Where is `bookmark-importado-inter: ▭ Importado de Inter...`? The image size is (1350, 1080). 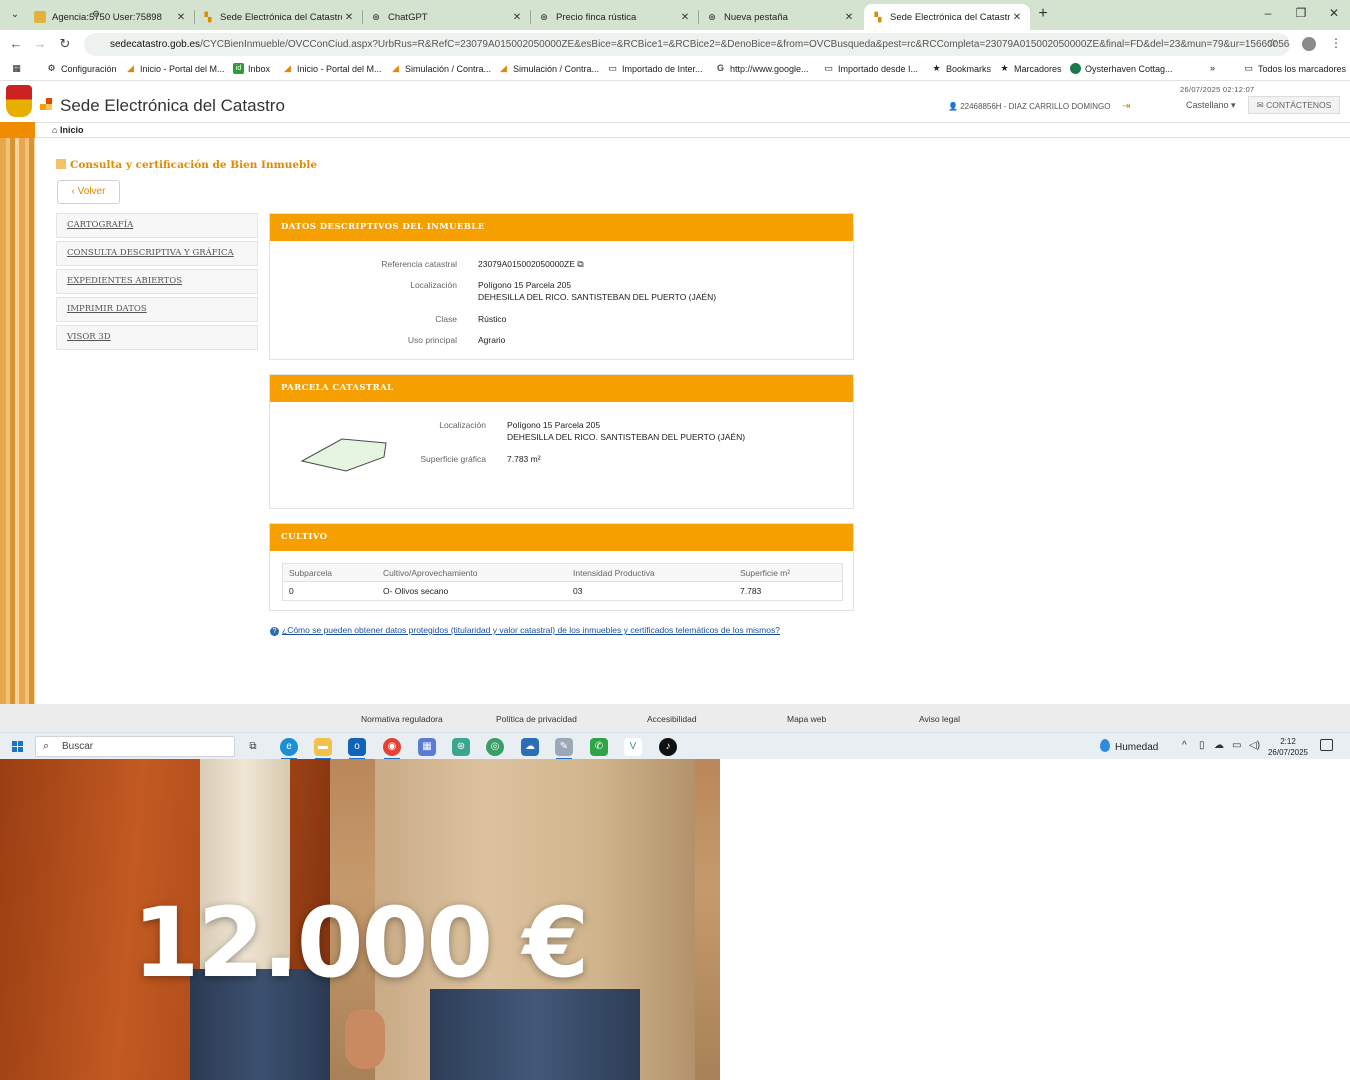 bookmark-importado-inter: ▭ Importado de Inter... is located at coordinates (654, 68).